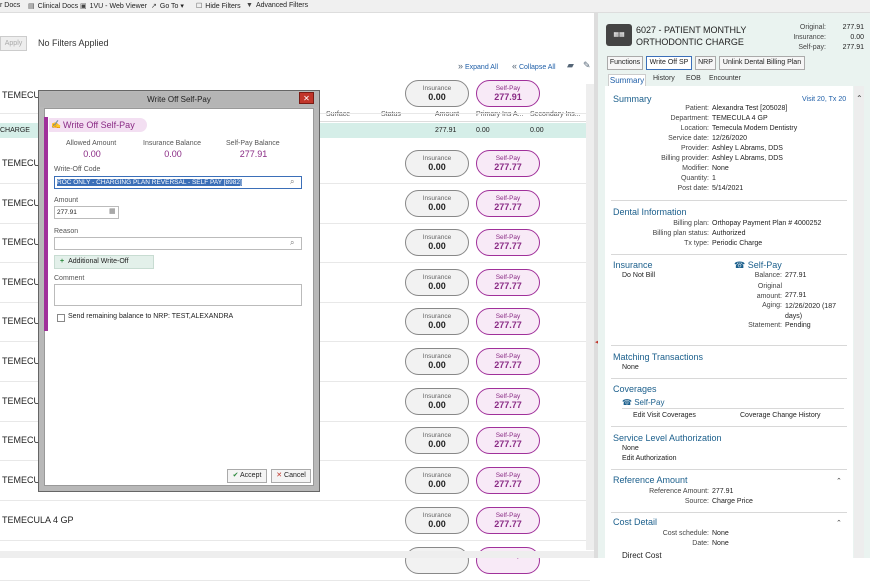 The width and height of the screenshot is (870, 581). Describe the element at coordinates (61, 318) in the screenshot. I see `send-nrp-checkbox` at that location.